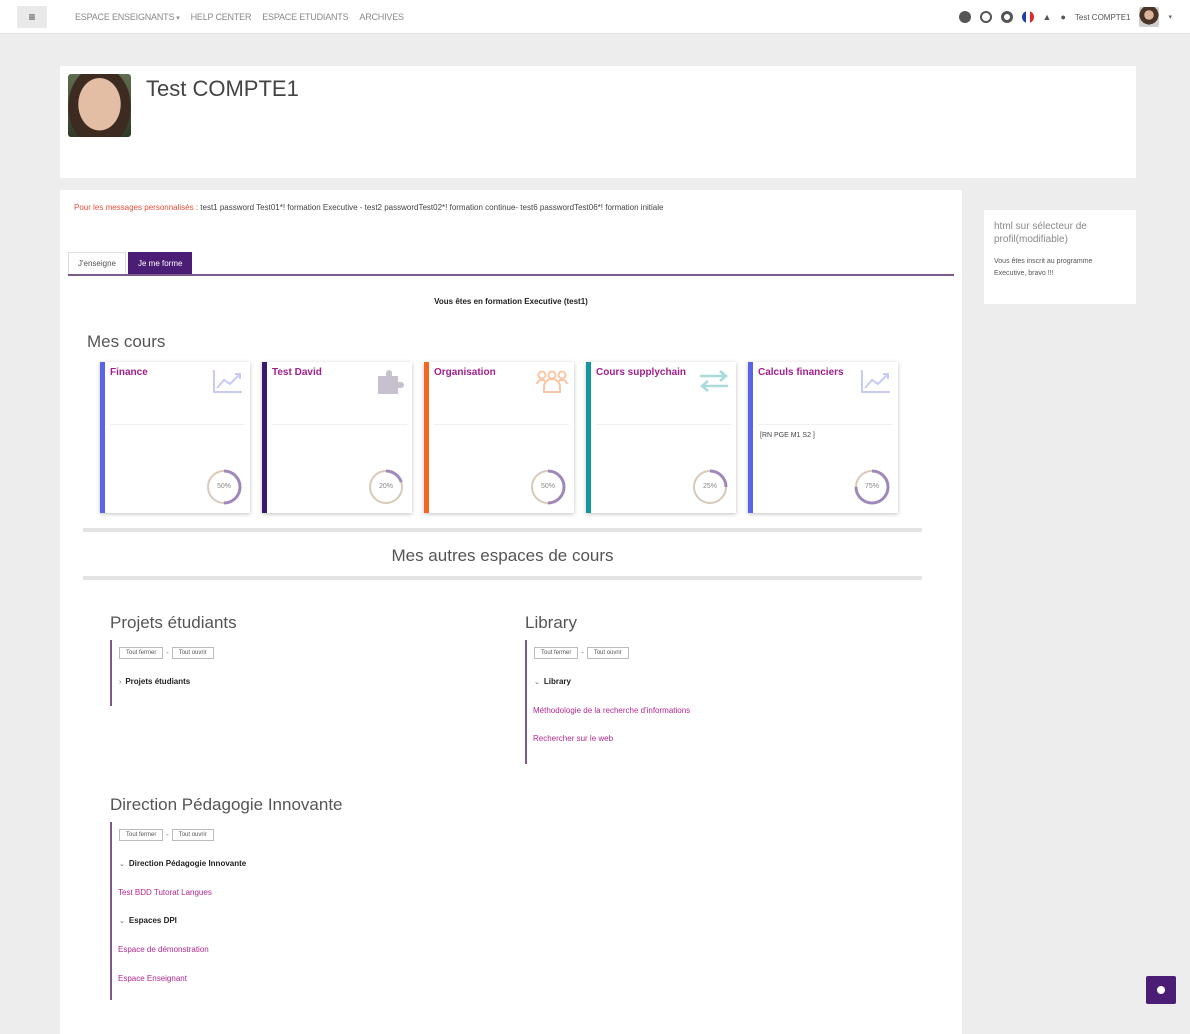 The height and width of the screenshot is (1034, 1190). Describe the element at coordinates (221, 17) in the screenshot. I see `nav-help-center: HELP CENTER` at that location.